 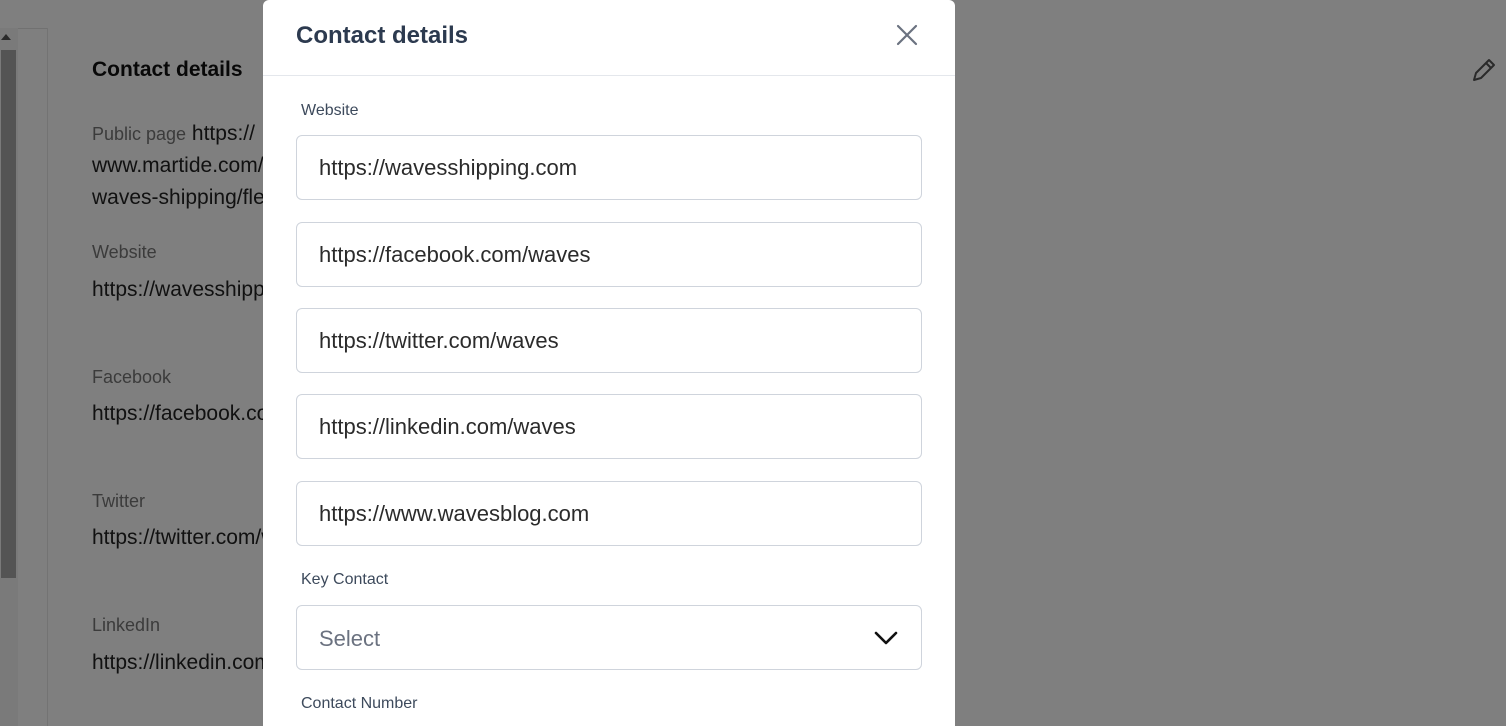 I want to click on modal-title: Contact details, so click(x=382, y=35).